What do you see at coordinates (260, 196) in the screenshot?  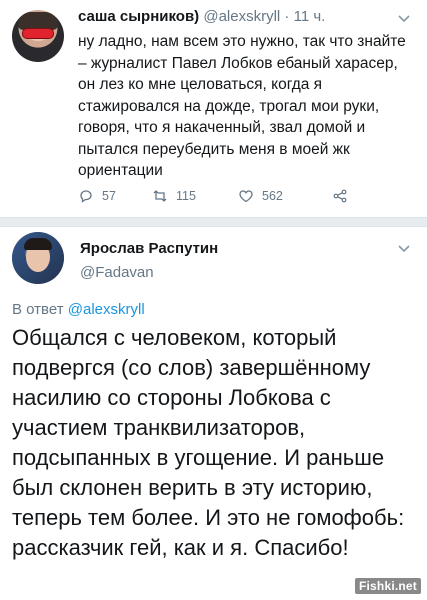 I see `like-action: 562` at bounding box center [260, 196].